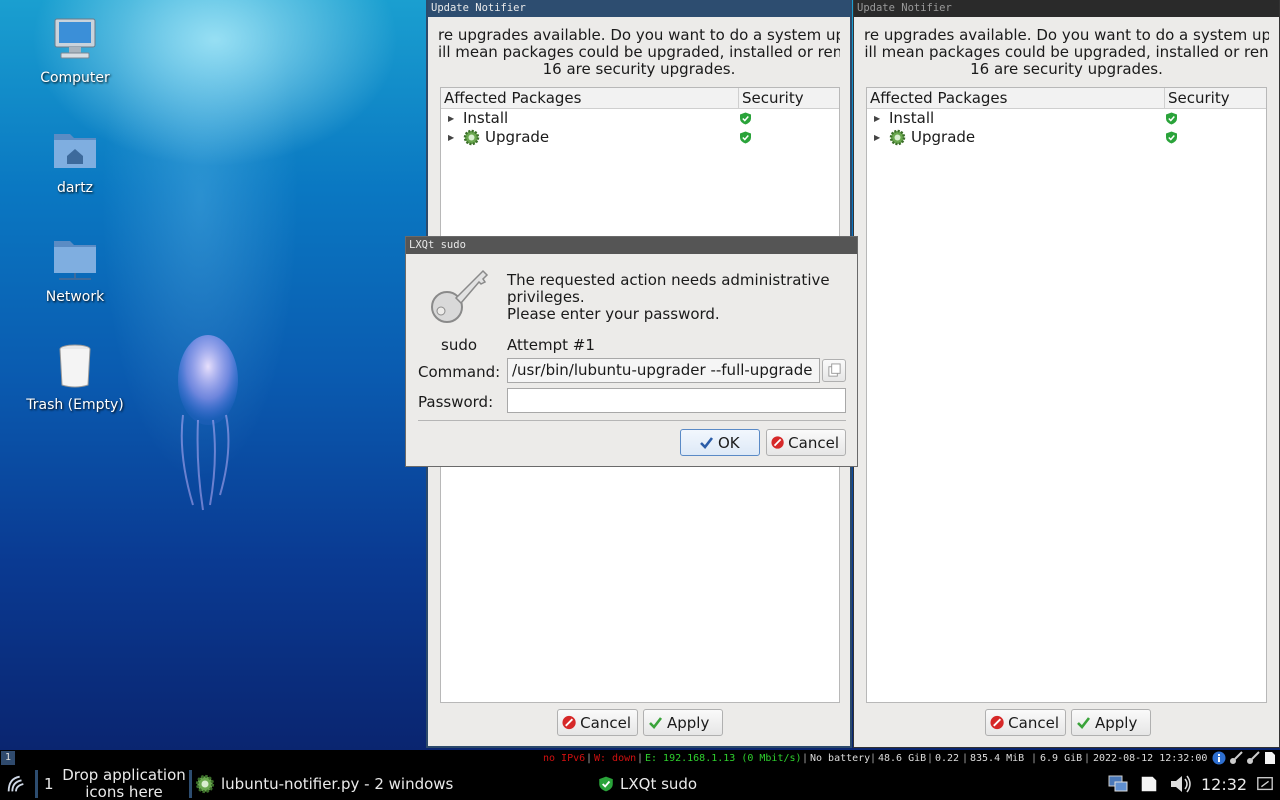 The image size is (1280, 800). I want to click on window-menu-button, so click(1266, 784).